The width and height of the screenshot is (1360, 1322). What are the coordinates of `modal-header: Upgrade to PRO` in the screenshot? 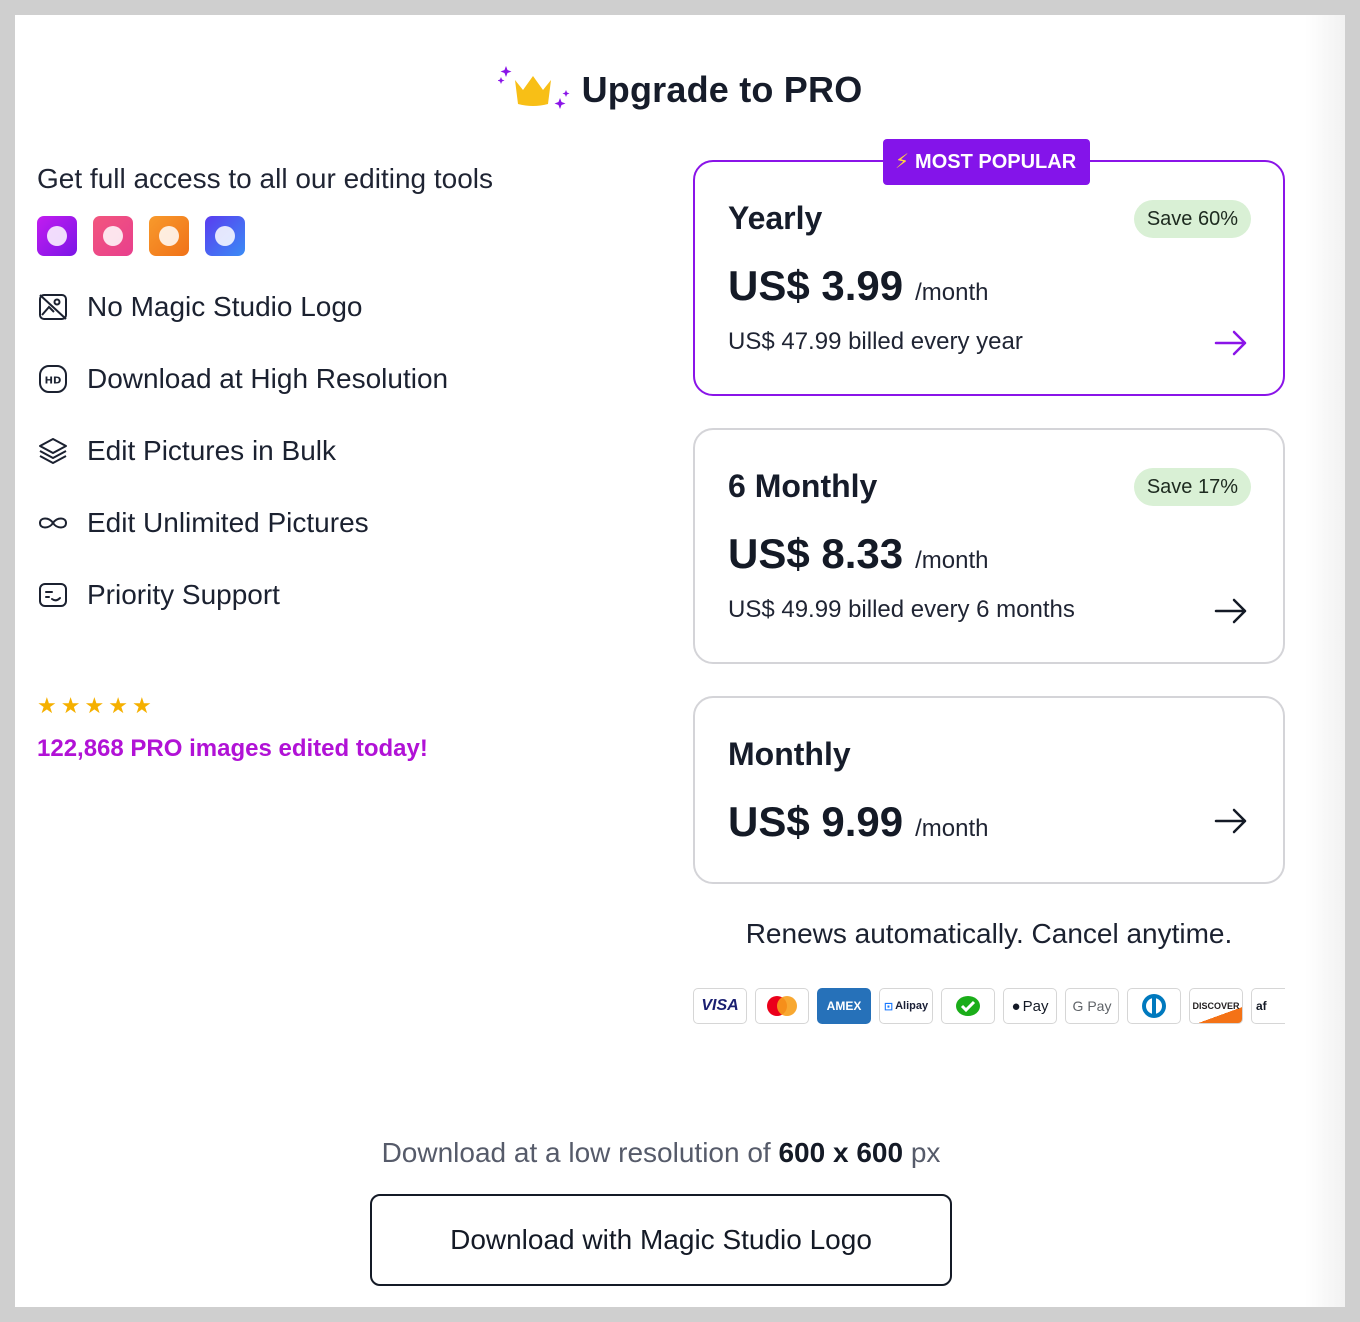 It's located at (680, 90).